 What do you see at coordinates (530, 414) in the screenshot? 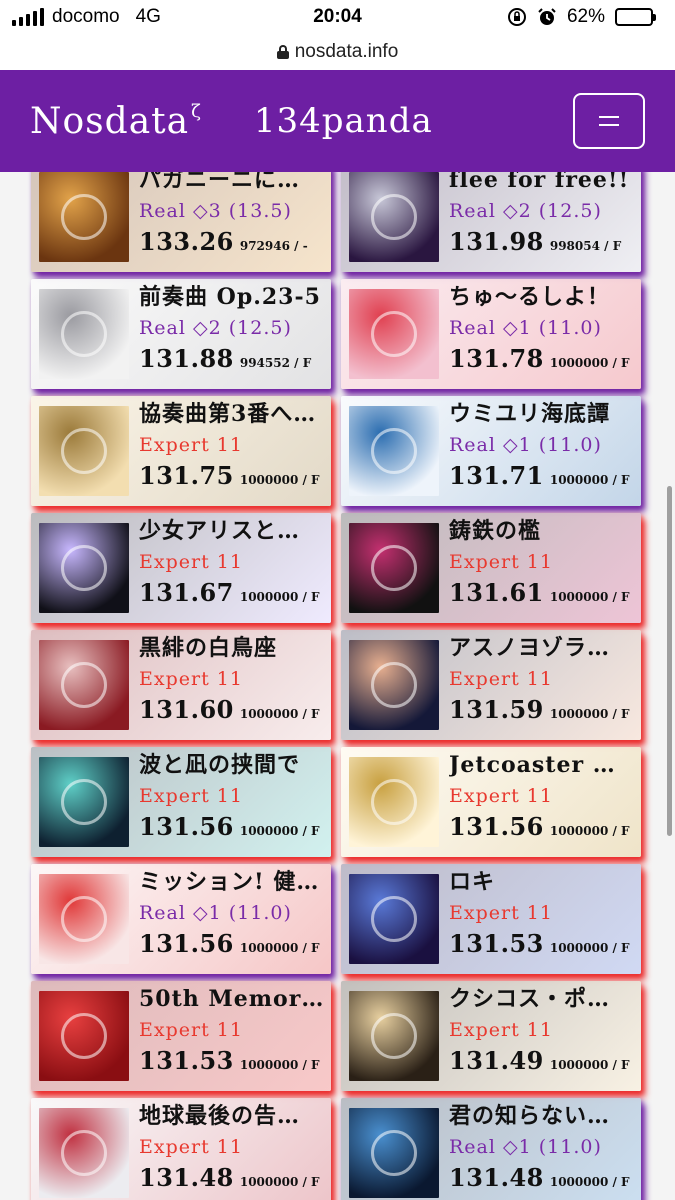
I see `song-title: ウミユリ海底譚` at bounding box center [530, 414].